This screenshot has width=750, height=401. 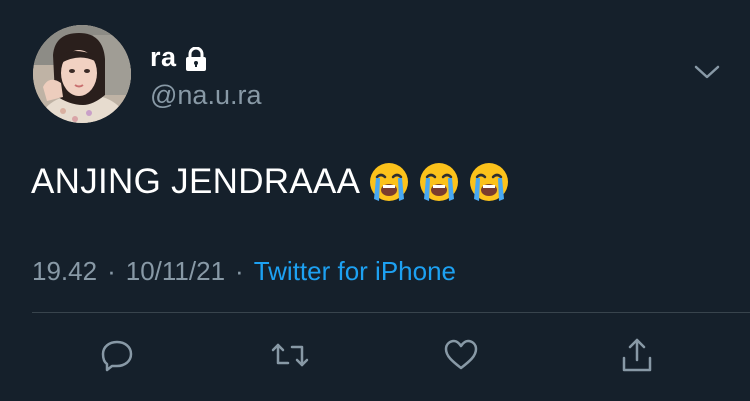 What do you see at coordinates (196, 181) in the screenshot?
I see `tweet-text: ANJING JENDRAAA` at bounding box center [196, 181].